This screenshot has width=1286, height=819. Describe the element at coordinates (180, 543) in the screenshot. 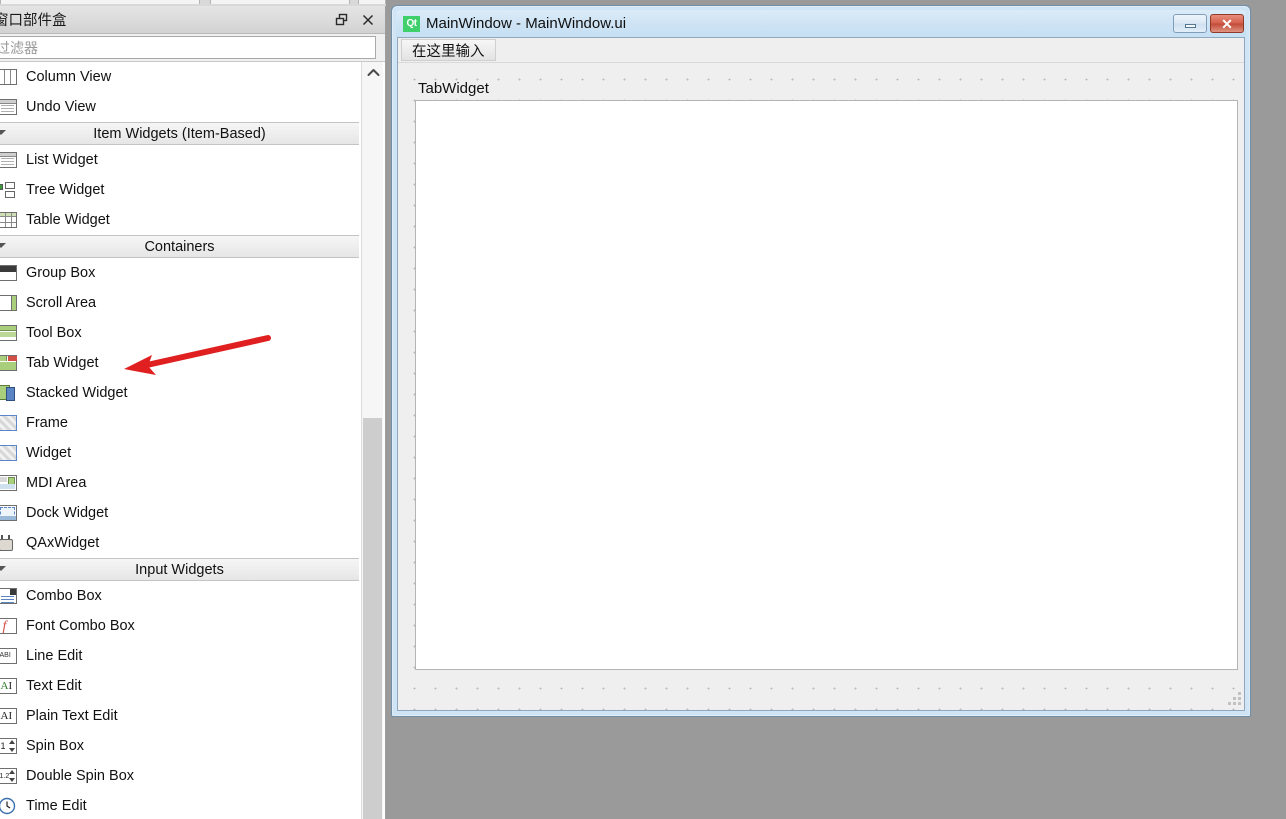

I see `widget-item-qaxwidget: QAxWidget` at that location.